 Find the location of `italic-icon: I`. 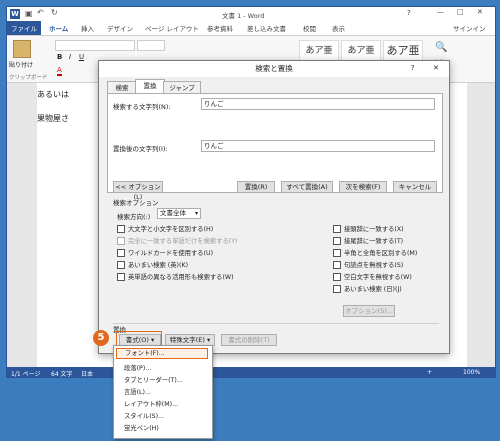

italic-icon: I is located at coordinates (70, 57).